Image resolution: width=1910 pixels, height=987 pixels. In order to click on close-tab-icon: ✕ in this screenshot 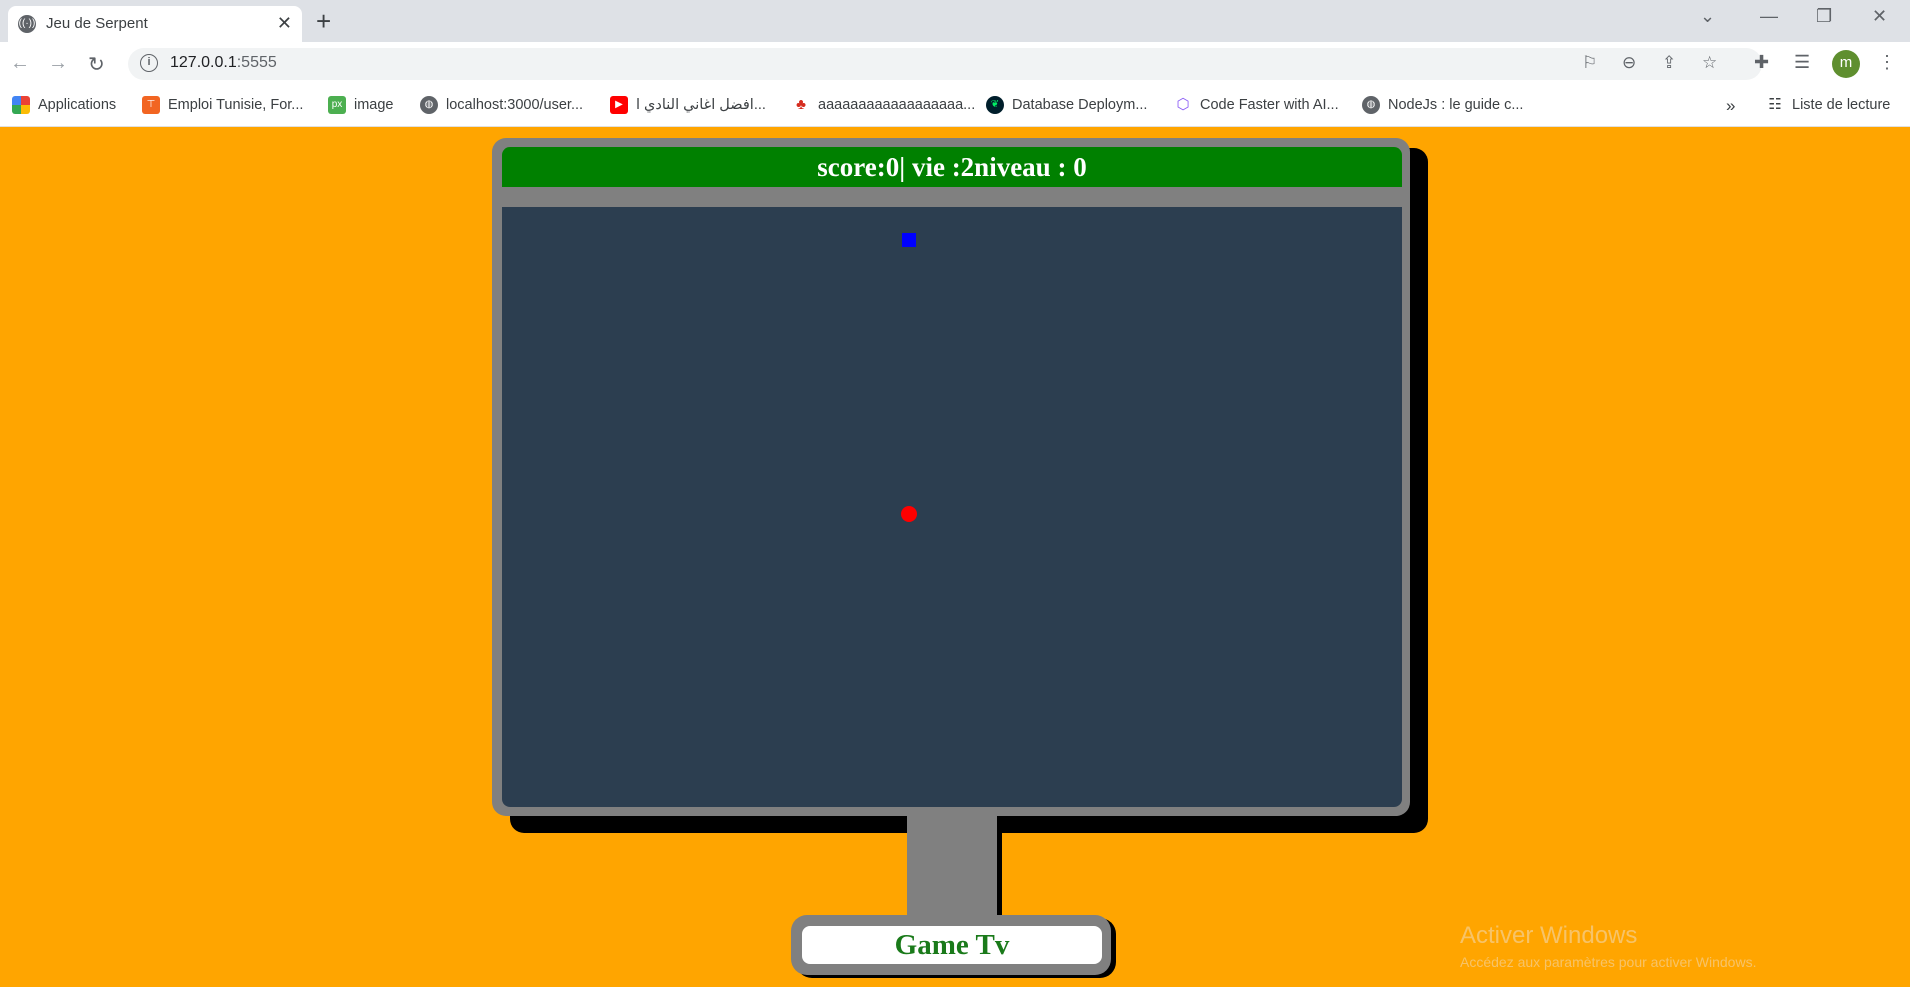, I will do `click(284, 23)`.